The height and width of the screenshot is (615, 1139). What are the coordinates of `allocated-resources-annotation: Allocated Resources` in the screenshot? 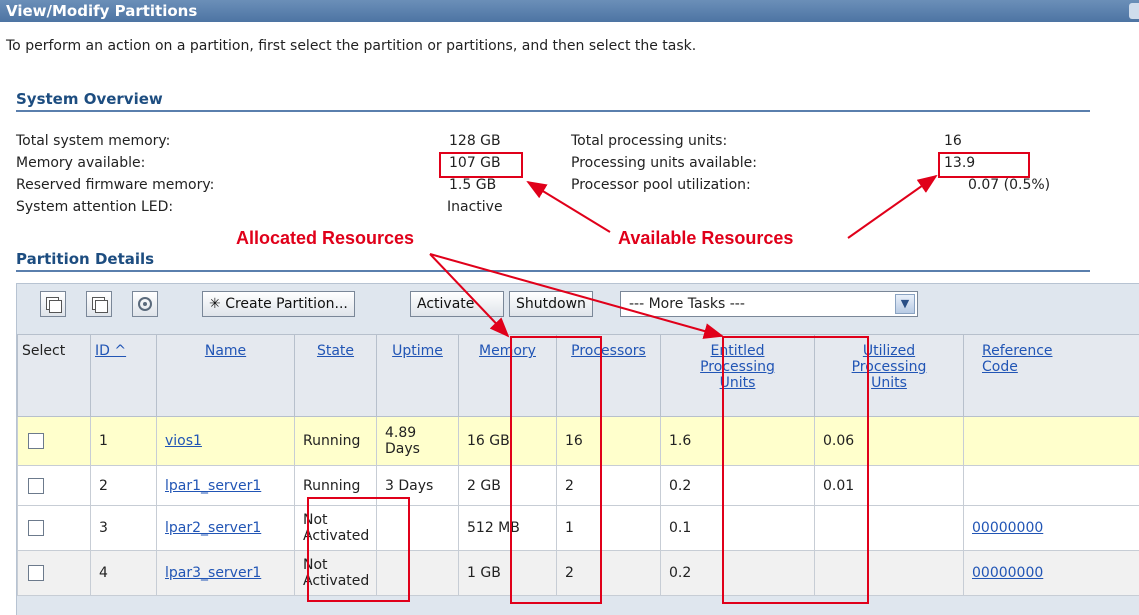 It's located at (325, 238).